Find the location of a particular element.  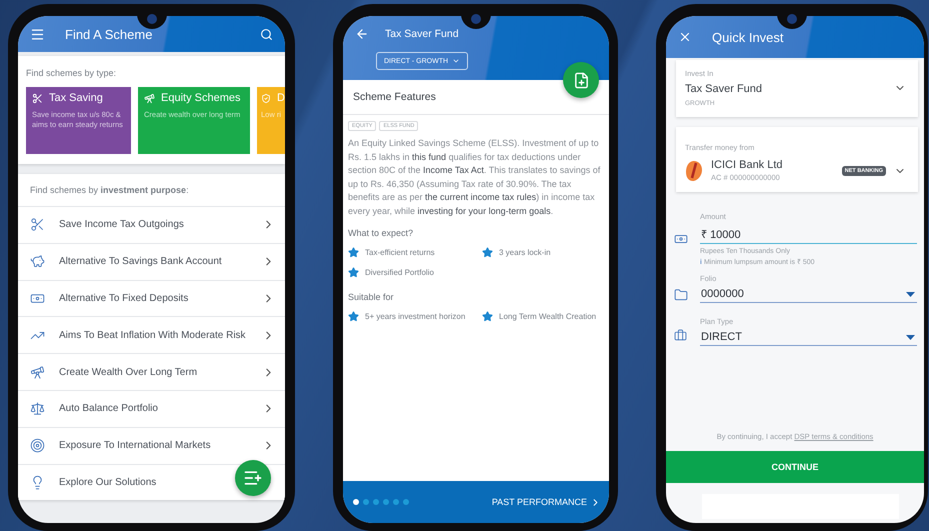

purpose-item: Create Wealth Over Long Term is located at coordinates (151, 371).